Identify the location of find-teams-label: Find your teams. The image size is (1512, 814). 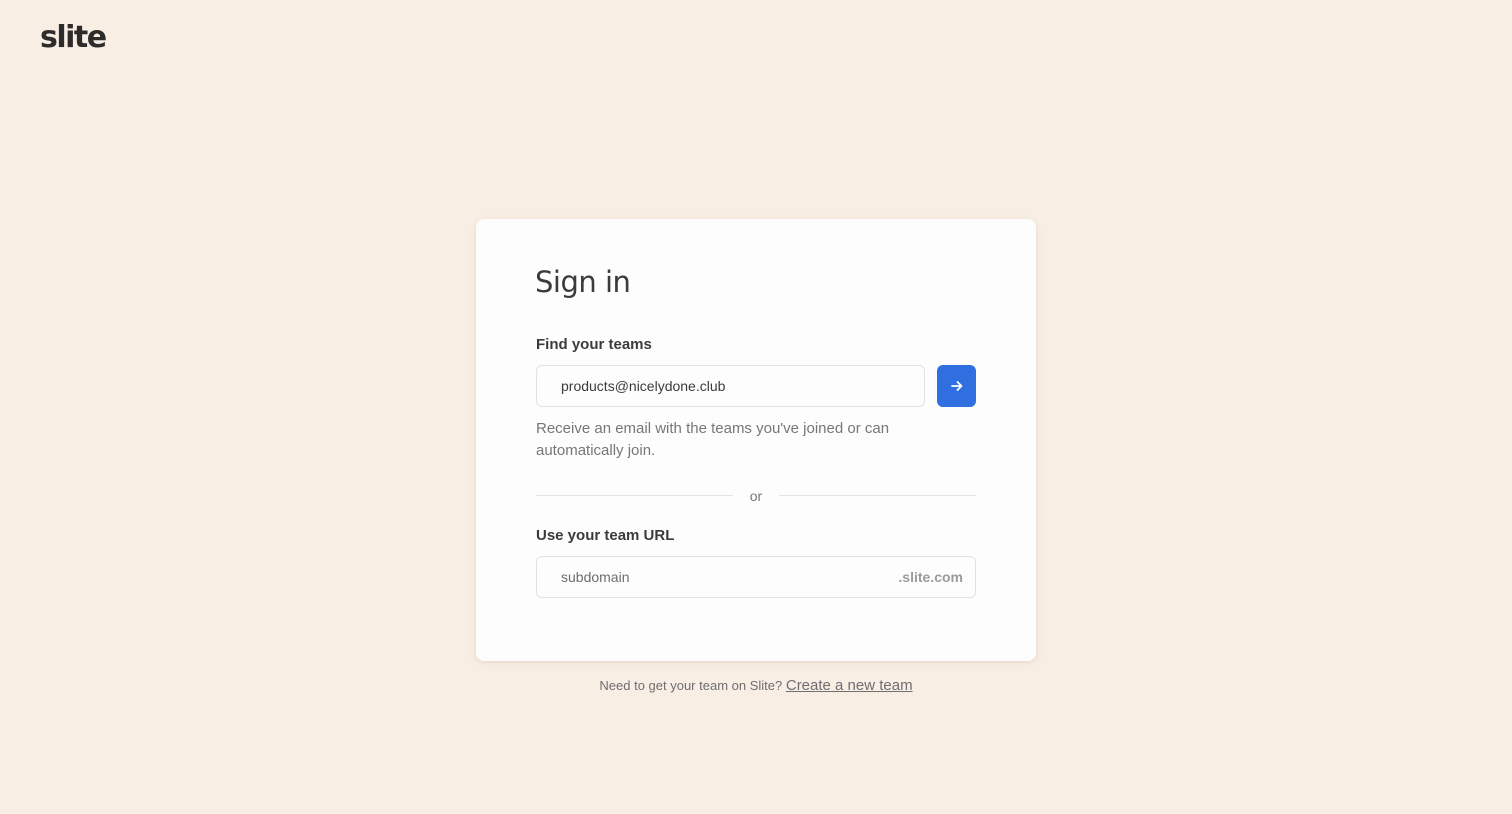
(594, 344).